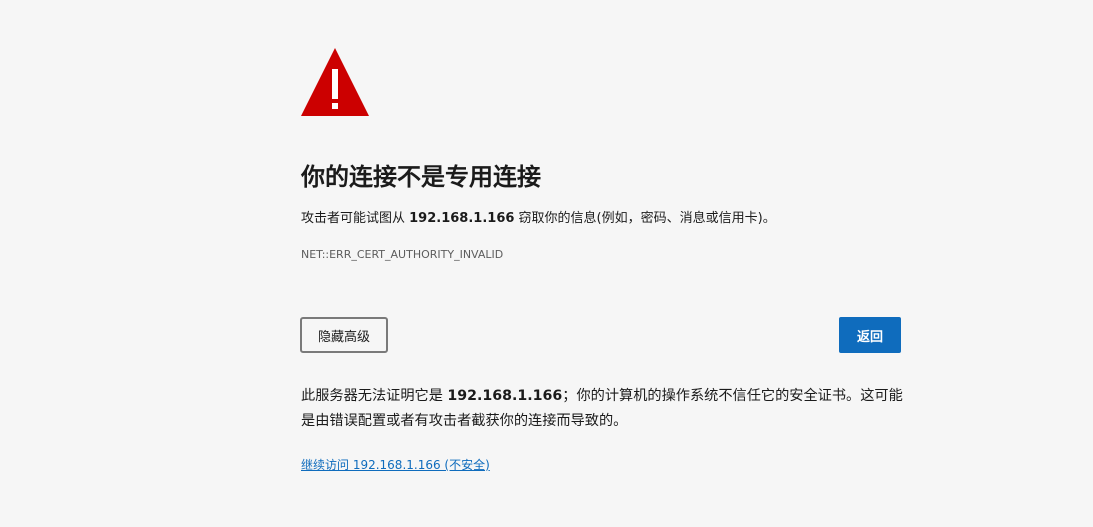 Image resolution: width=1093 pixels, height=527 pixels. What do you see at coordinates (395, 465) in the screenshot?
I see `proceed-unsafe-link: 继续访问 192.168.1.166 (不安全)` at bounding box center [395, 465].